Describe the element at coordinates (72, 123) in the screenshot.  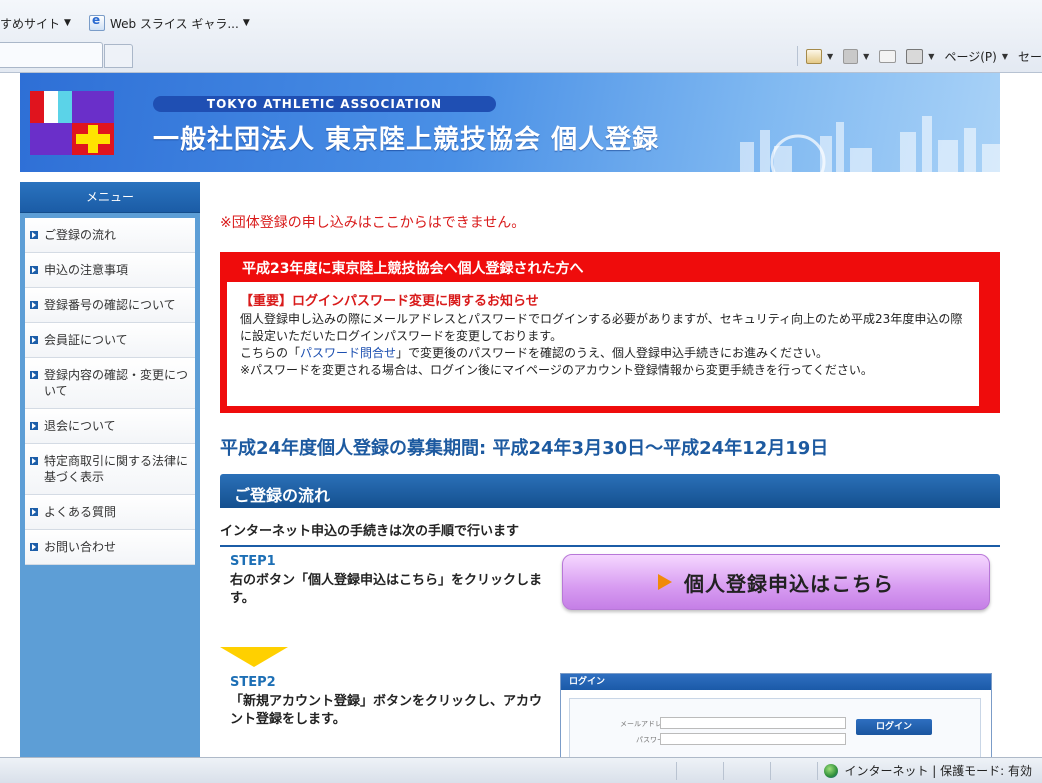
I see `association-logo` at that location.